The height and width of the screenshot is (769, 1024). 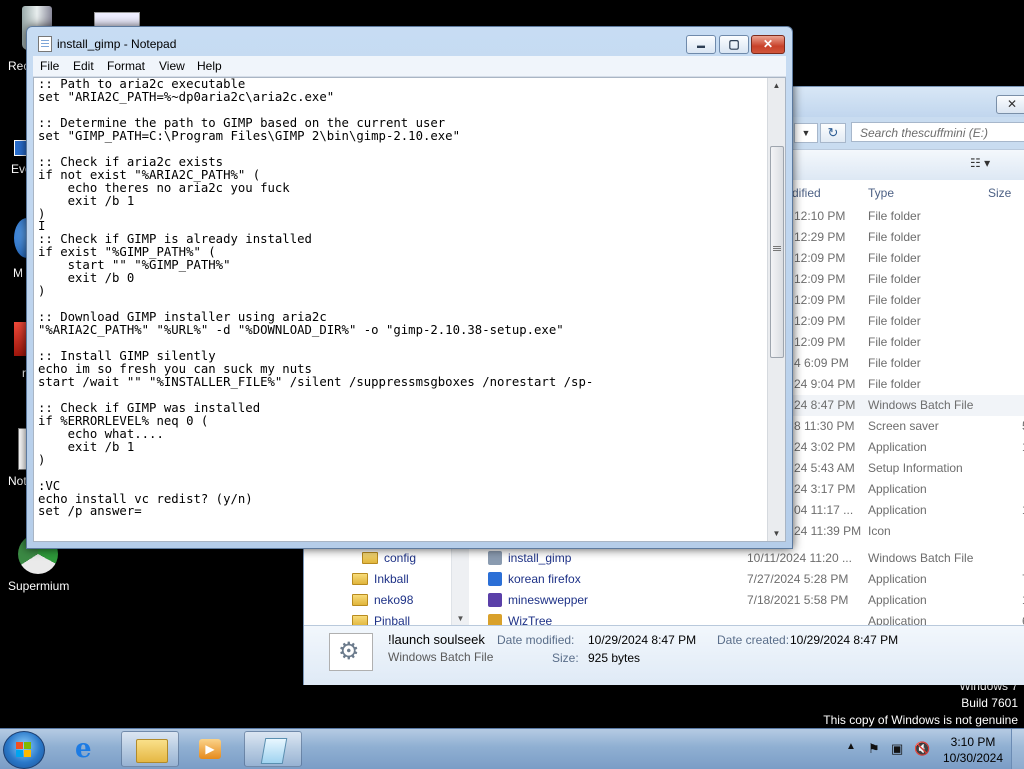 I want to click on taskbar-internet-explorer: e, so click(x=89, y=749).